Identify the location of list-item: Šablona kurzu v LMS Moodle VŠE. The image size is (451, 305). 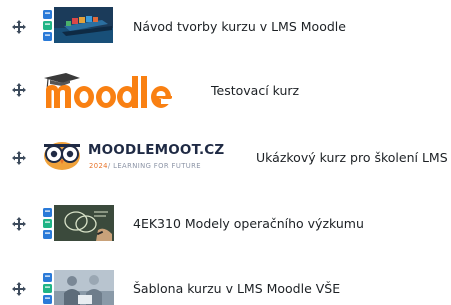
(225, 287).